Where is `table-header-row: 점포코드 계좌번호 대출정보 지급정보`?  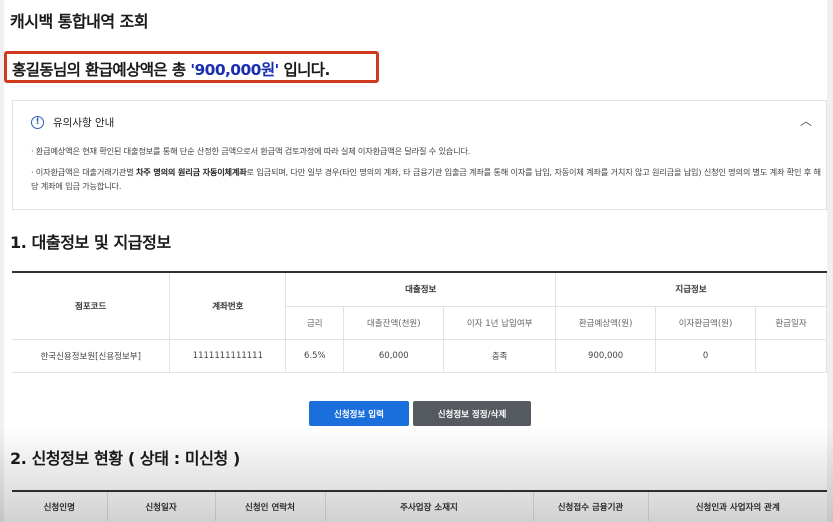 table-header-row: 점포코드 계좌번호 대출정보 지급정보 is located at coordinates (419, 306).